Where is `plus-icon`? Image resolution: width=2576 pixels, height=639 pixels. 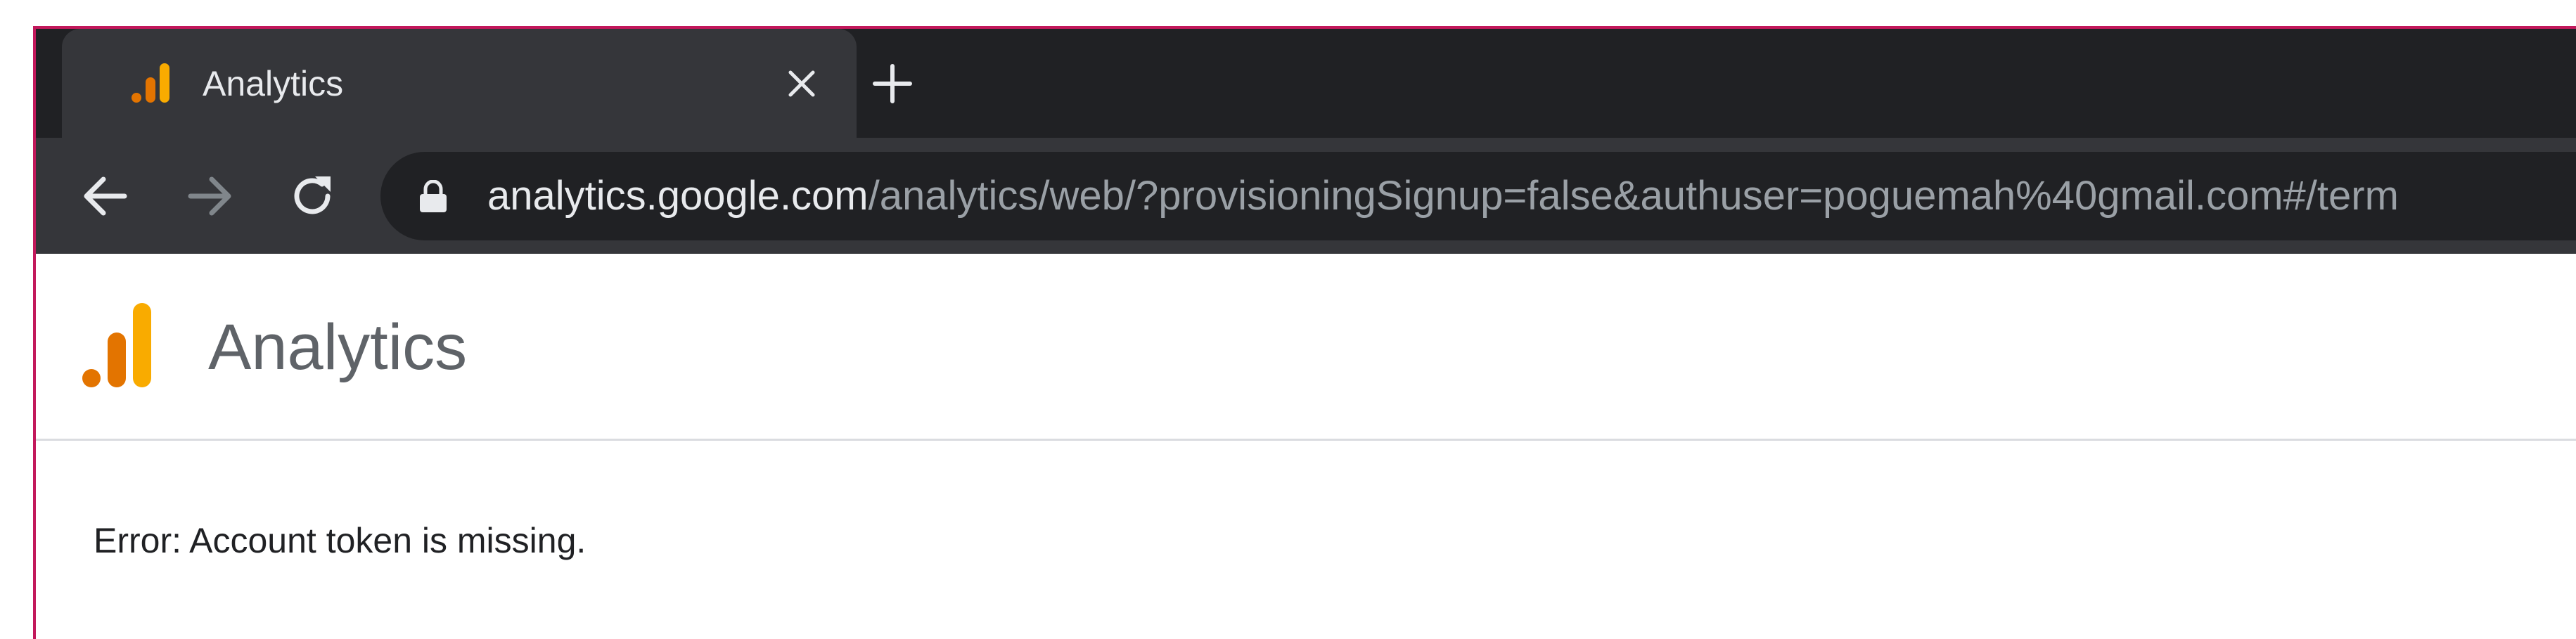 plus-icon is located at coordinates (892, 83).